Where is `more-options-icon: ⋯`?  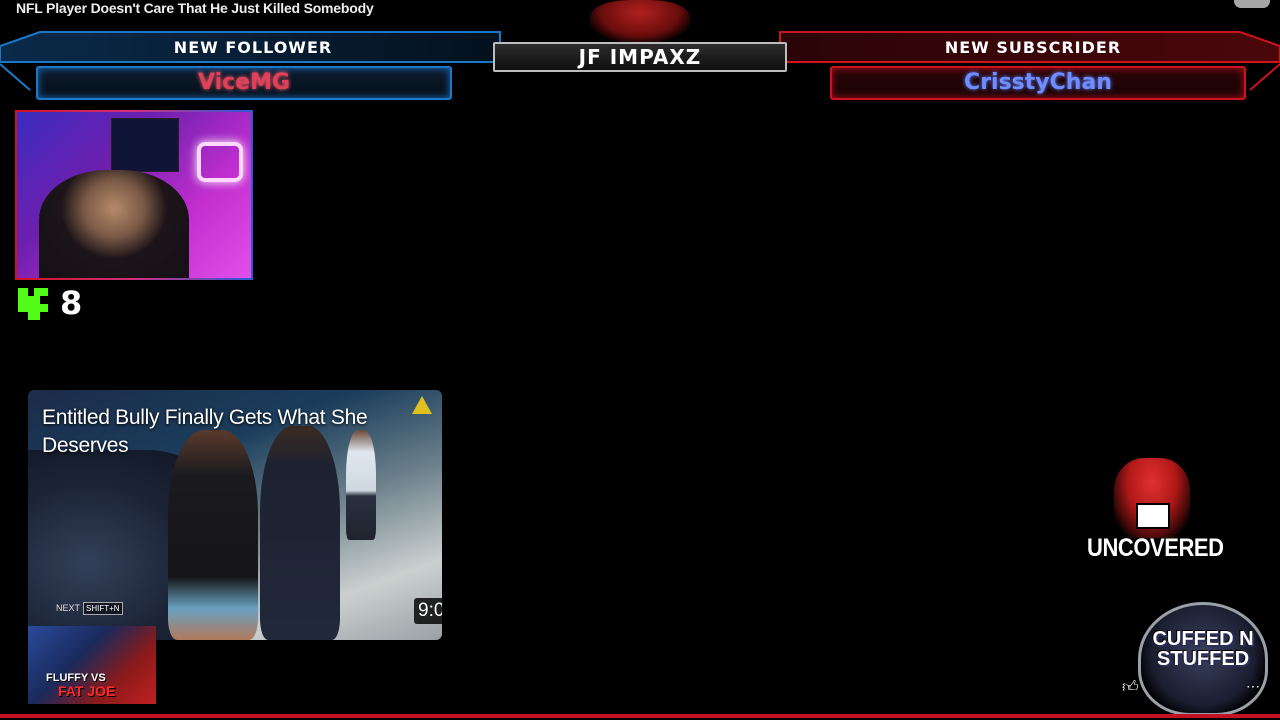
more-options-icon: ⋯ is located at coordinates (1253, 686).